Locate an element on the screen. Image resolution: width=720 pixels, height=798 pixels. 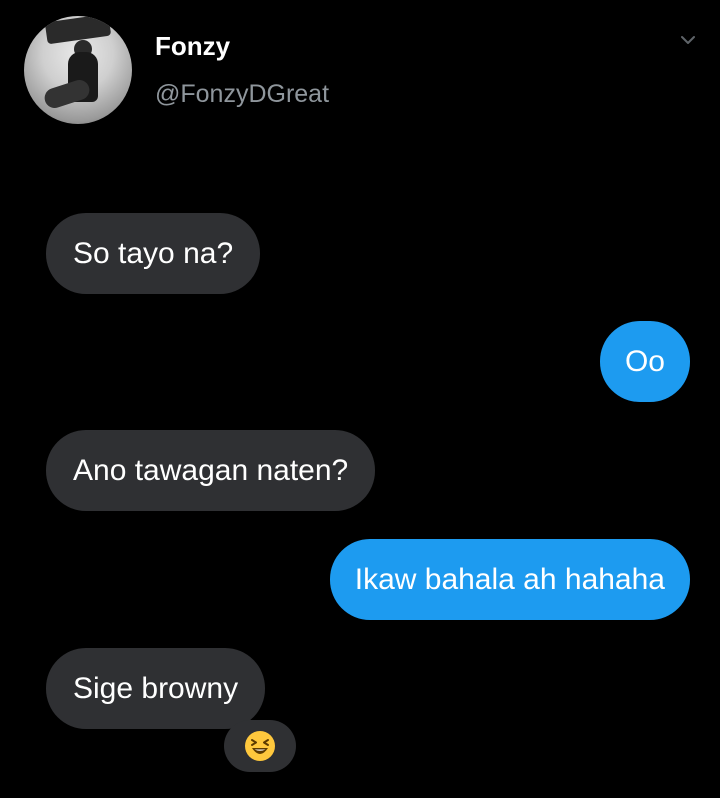
message-bubble-incoming: Sige browny is located at coordinates (156, 688).